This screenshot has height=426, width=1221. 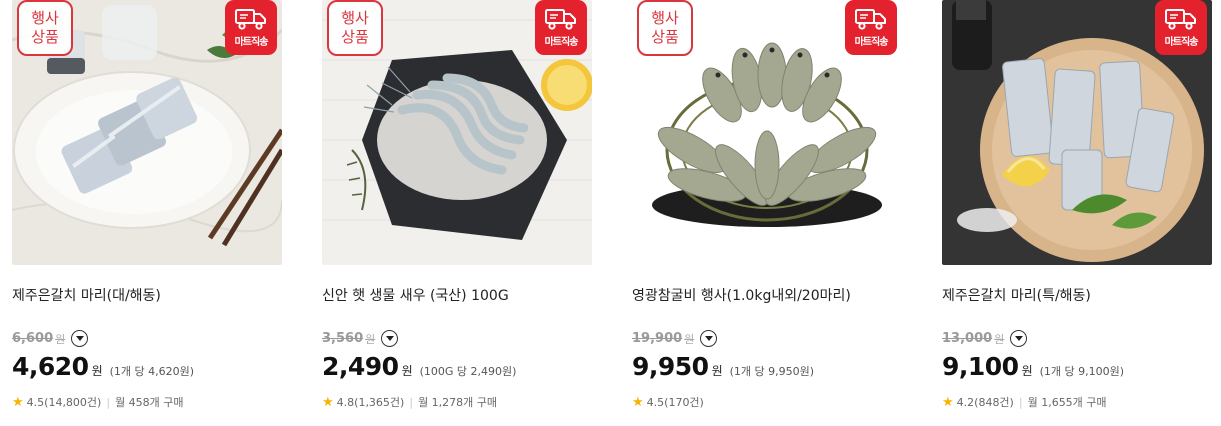 I want to click on original-price: 19,900 원, so click(x=675, y=338).